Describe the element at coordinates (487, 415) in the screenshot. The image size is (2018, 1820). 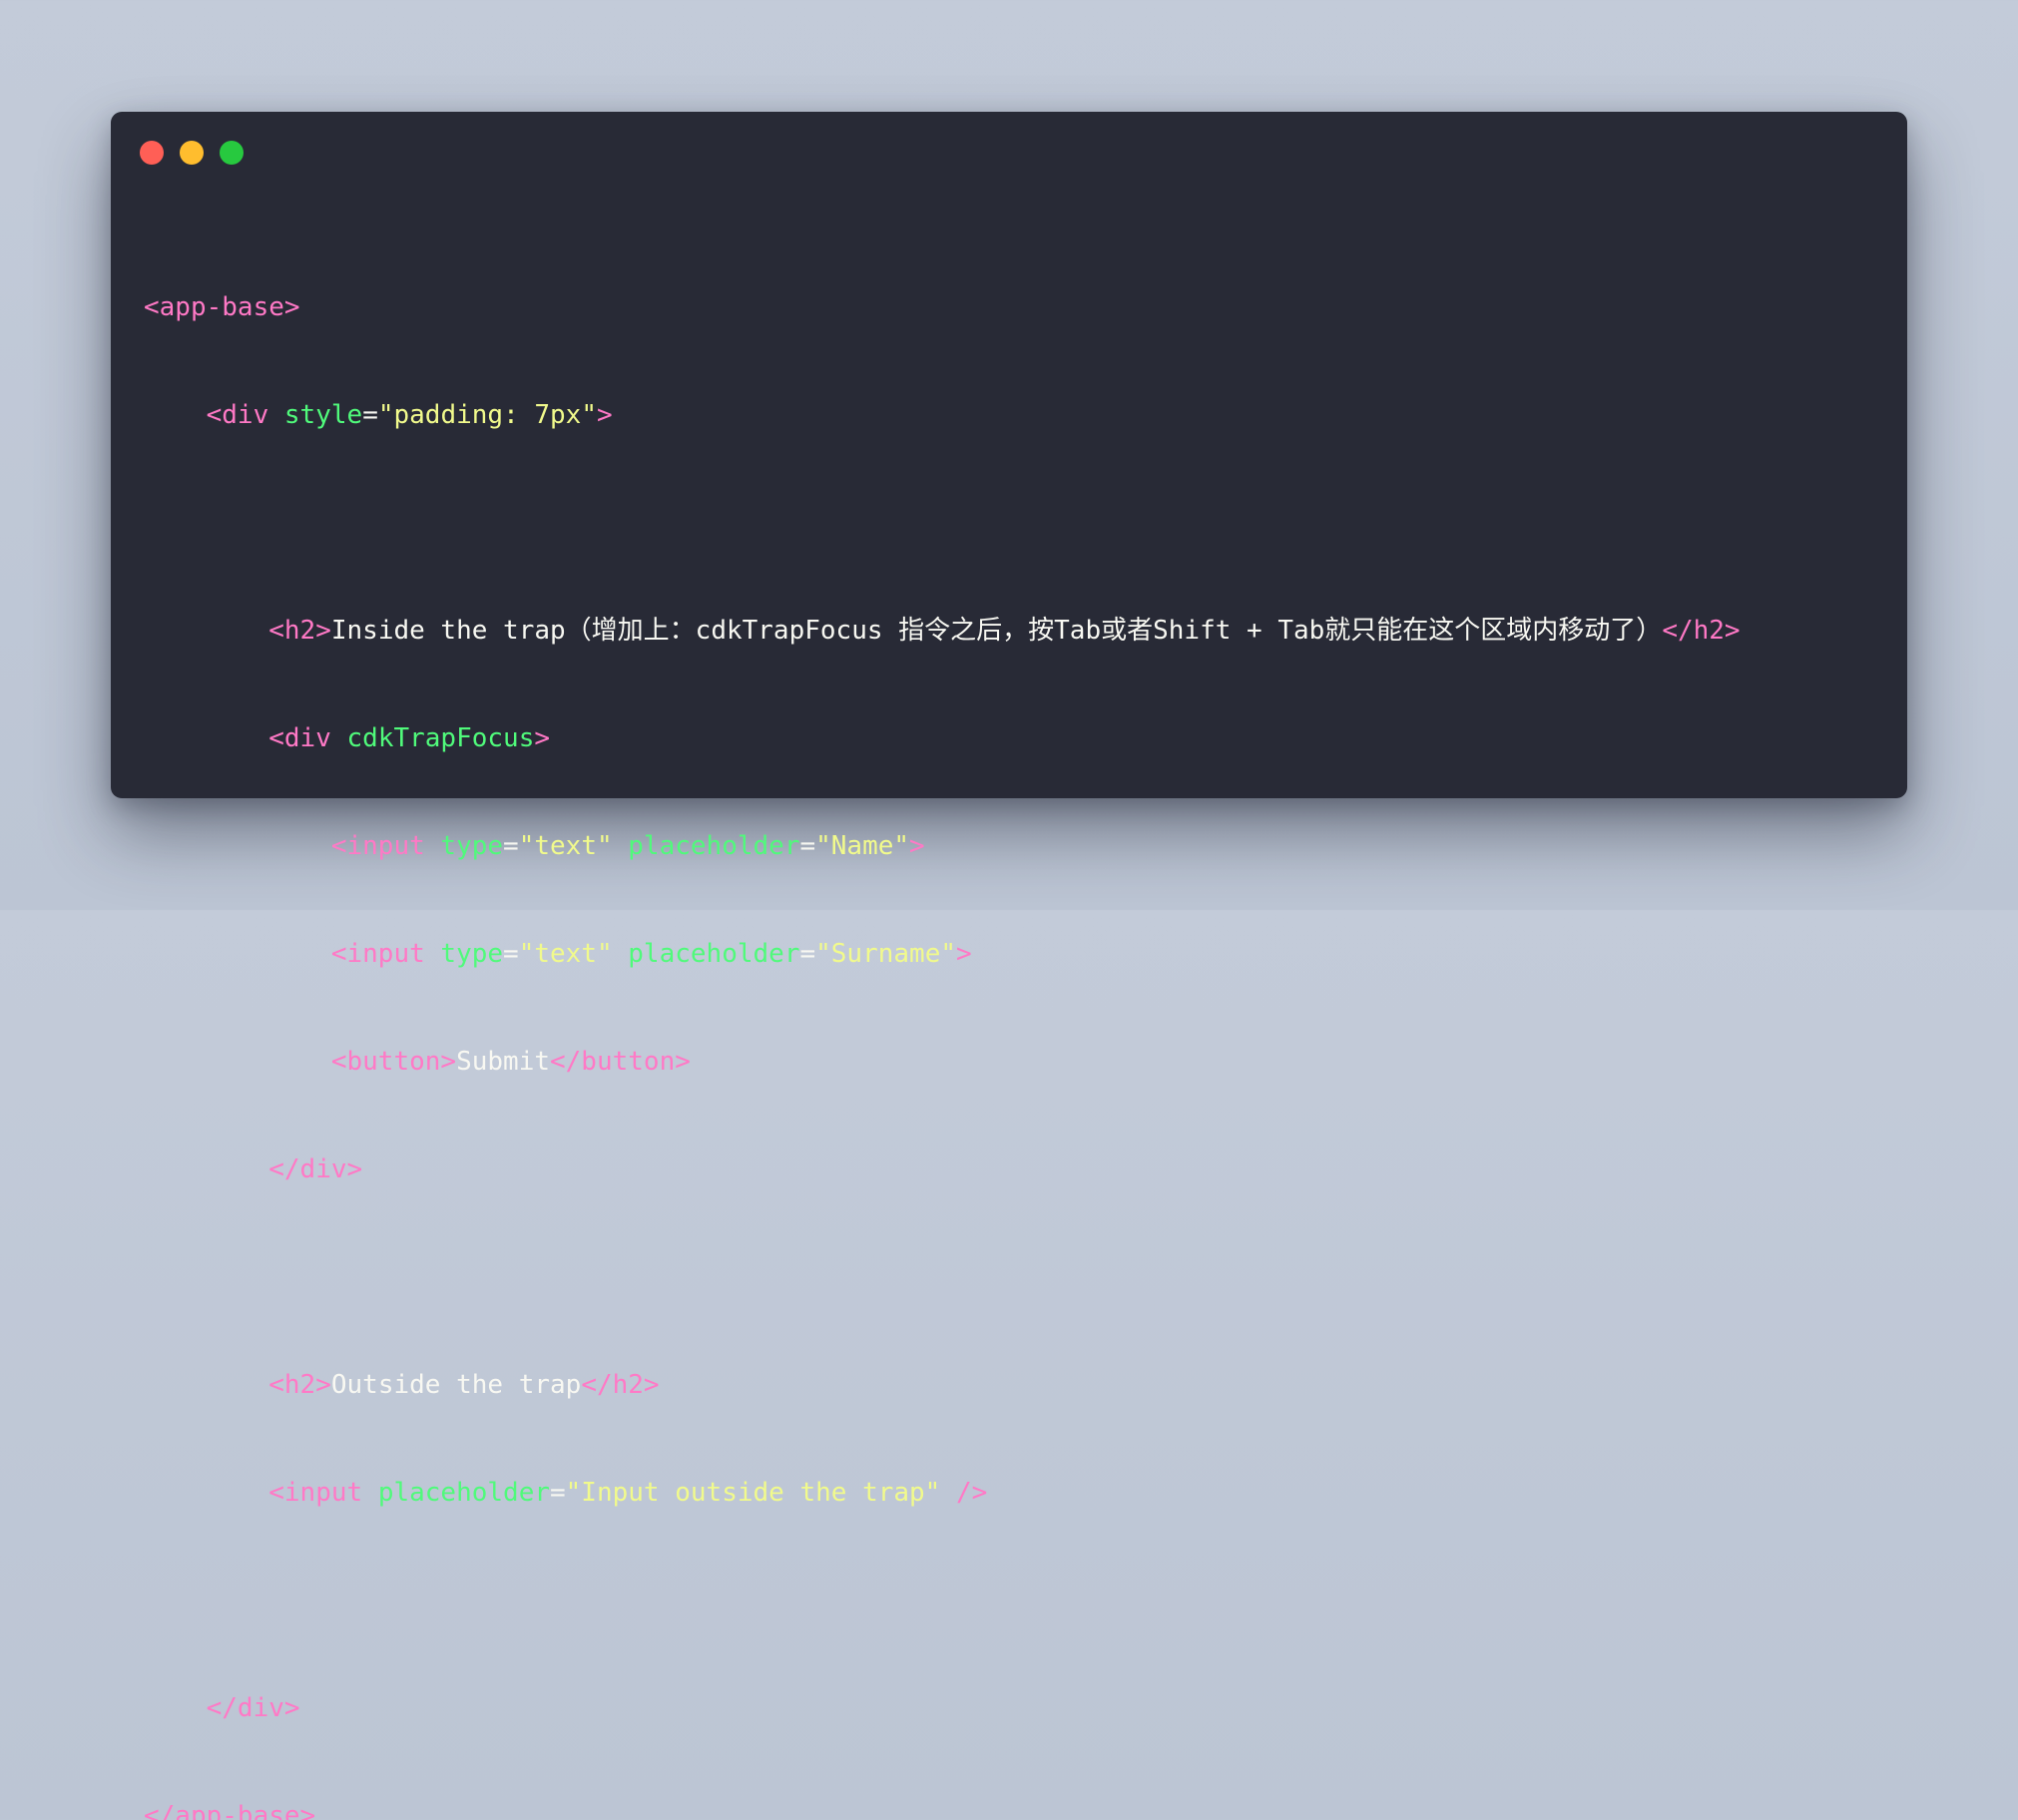
I see `code-token: "padding: 7px"` at that location.